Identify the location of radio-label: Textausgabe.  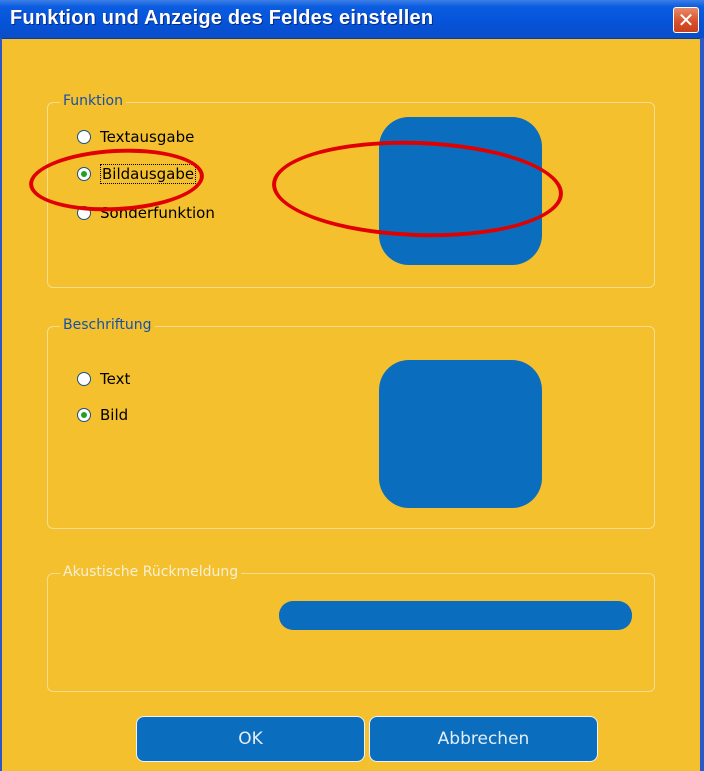
(147, 137).